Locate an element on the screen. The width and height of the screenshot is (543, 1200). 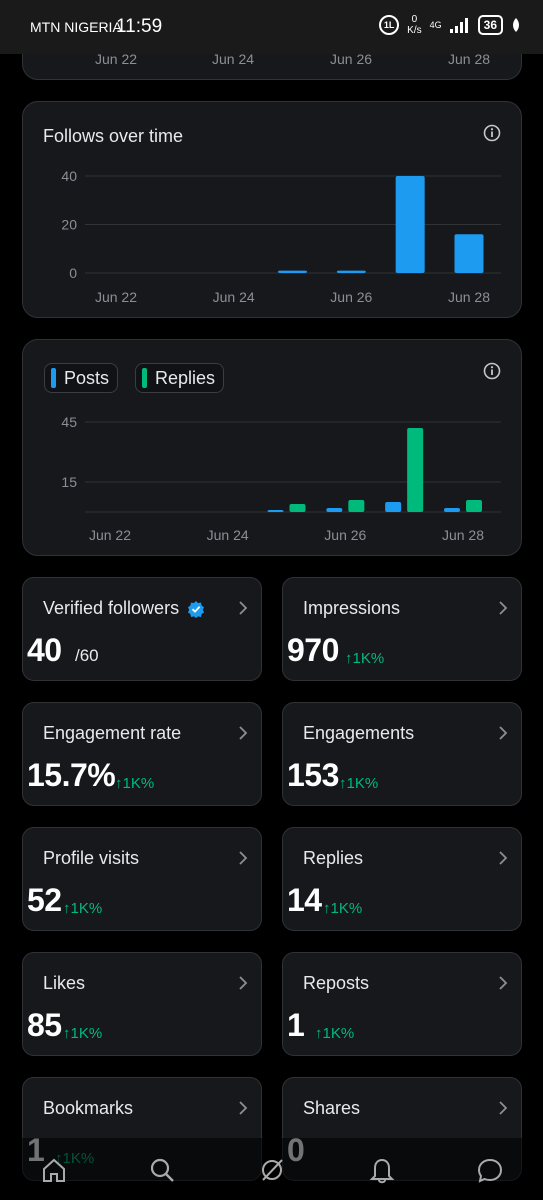
search-icon is located at coordinates (162, 1170).